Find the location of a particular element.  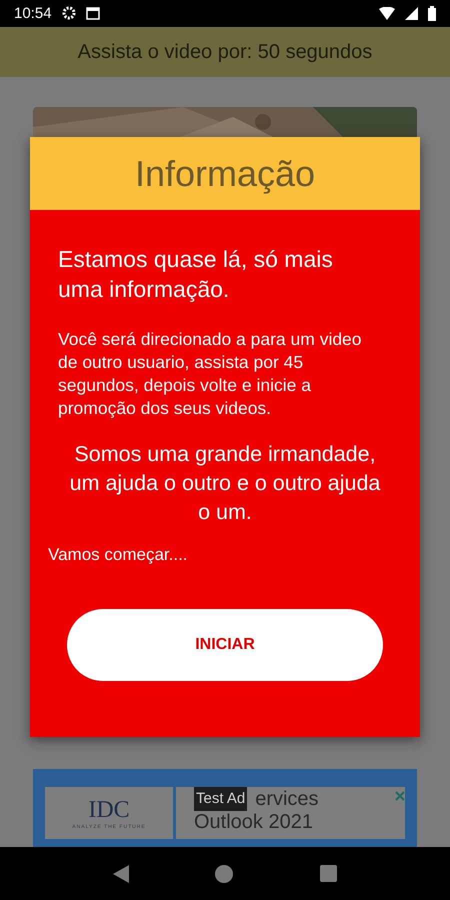

back-icon is located at coordinates (121, 873).